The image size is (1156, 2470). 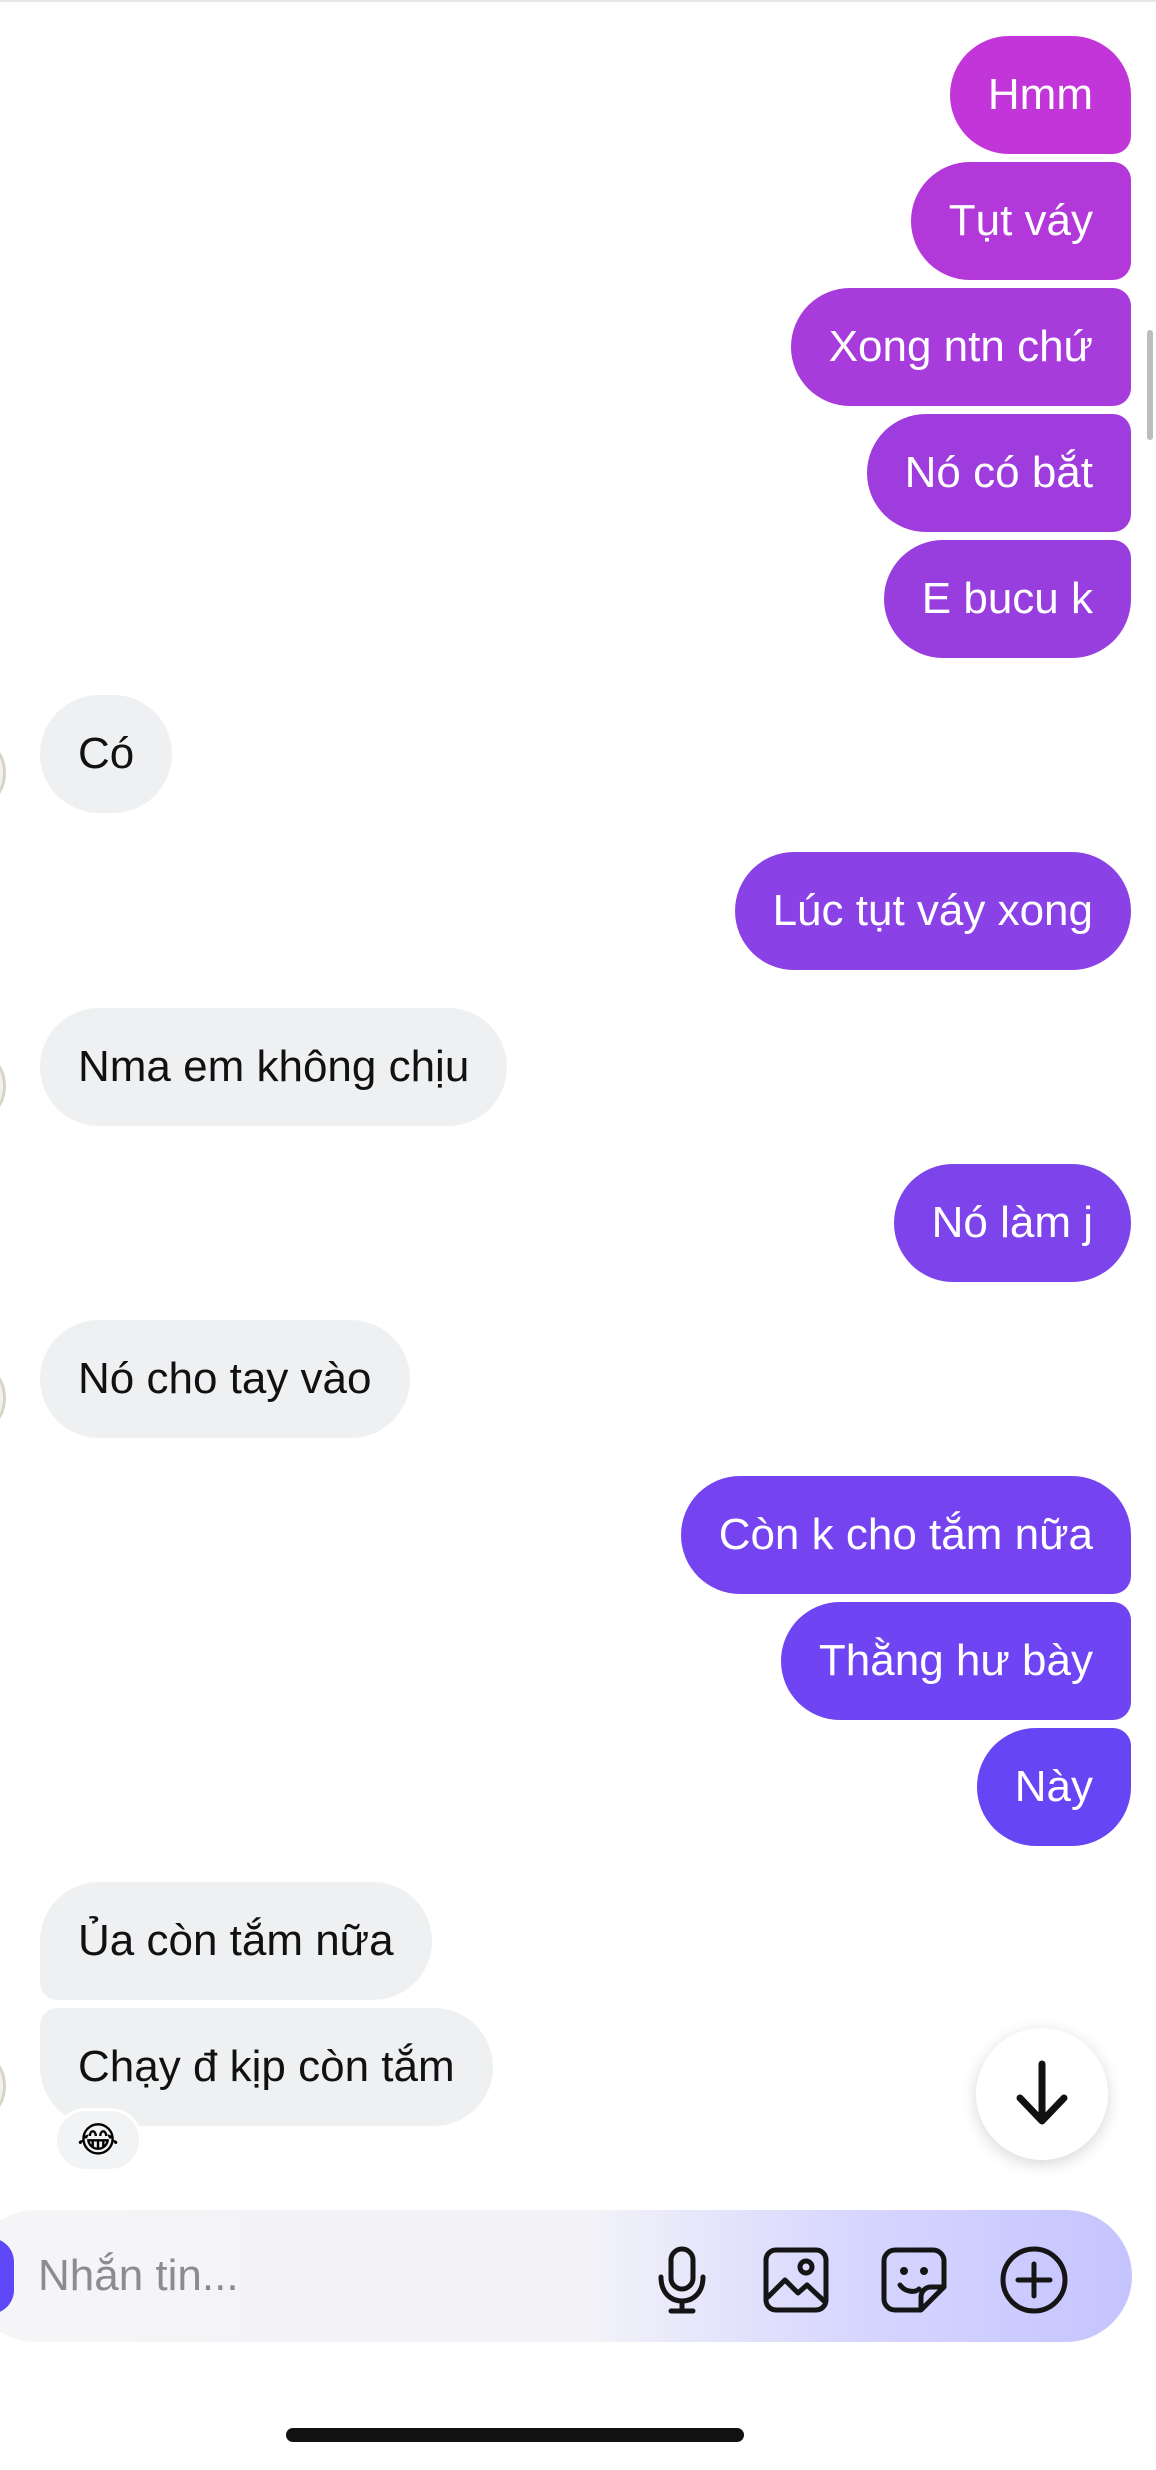 What do you see at coordinates (515, 2435) in the screenshot?
I see `home-indicator` at bounding box center [515, 2435].